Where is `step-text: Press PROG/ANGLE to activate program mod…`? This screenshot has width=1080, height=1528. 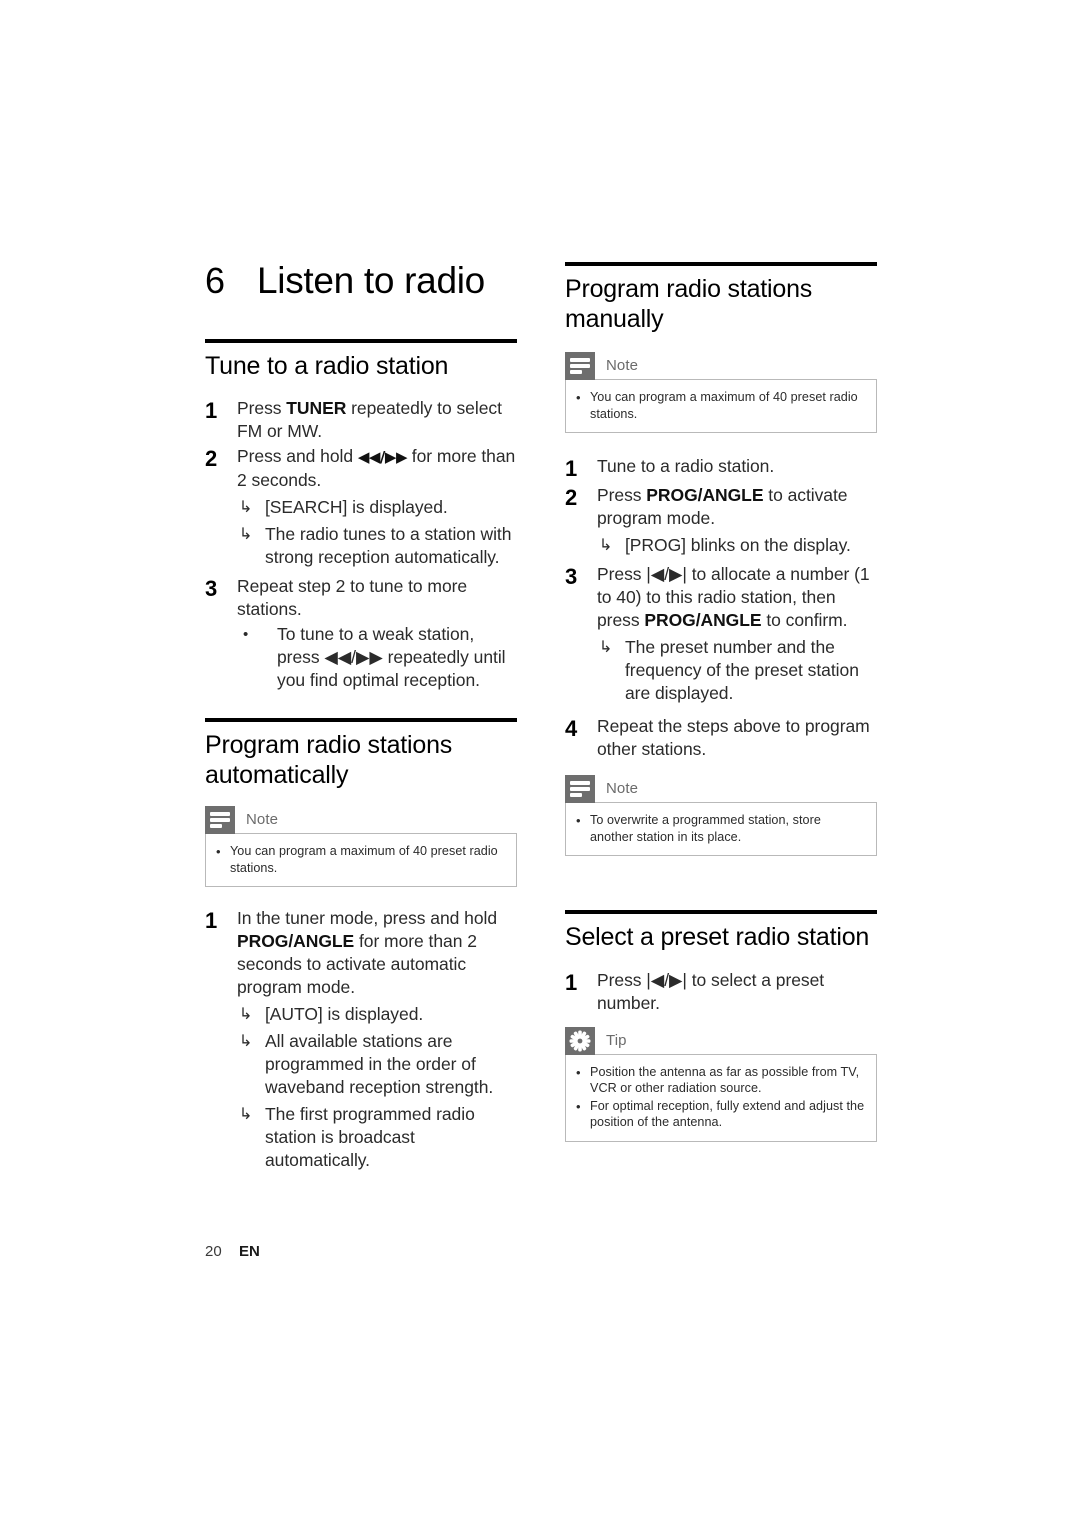 step-text: Press PROG/ANGLE to activate program mod… is located at coordinates (737, 507).